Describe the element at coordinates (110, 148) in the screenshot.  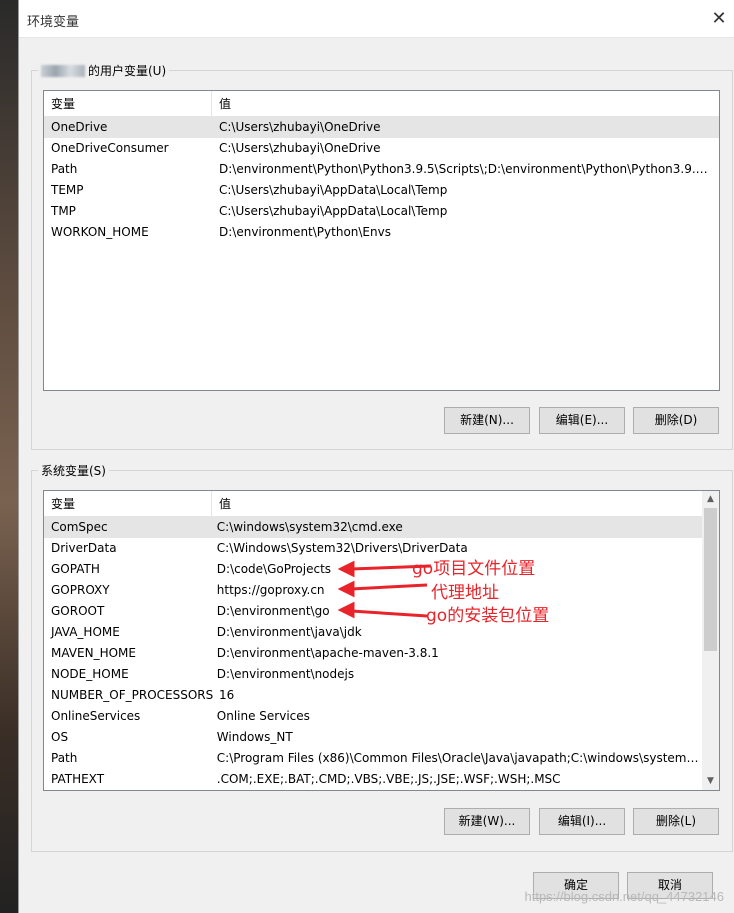
I see `variable-name: OneDriveConsumer` at that location.